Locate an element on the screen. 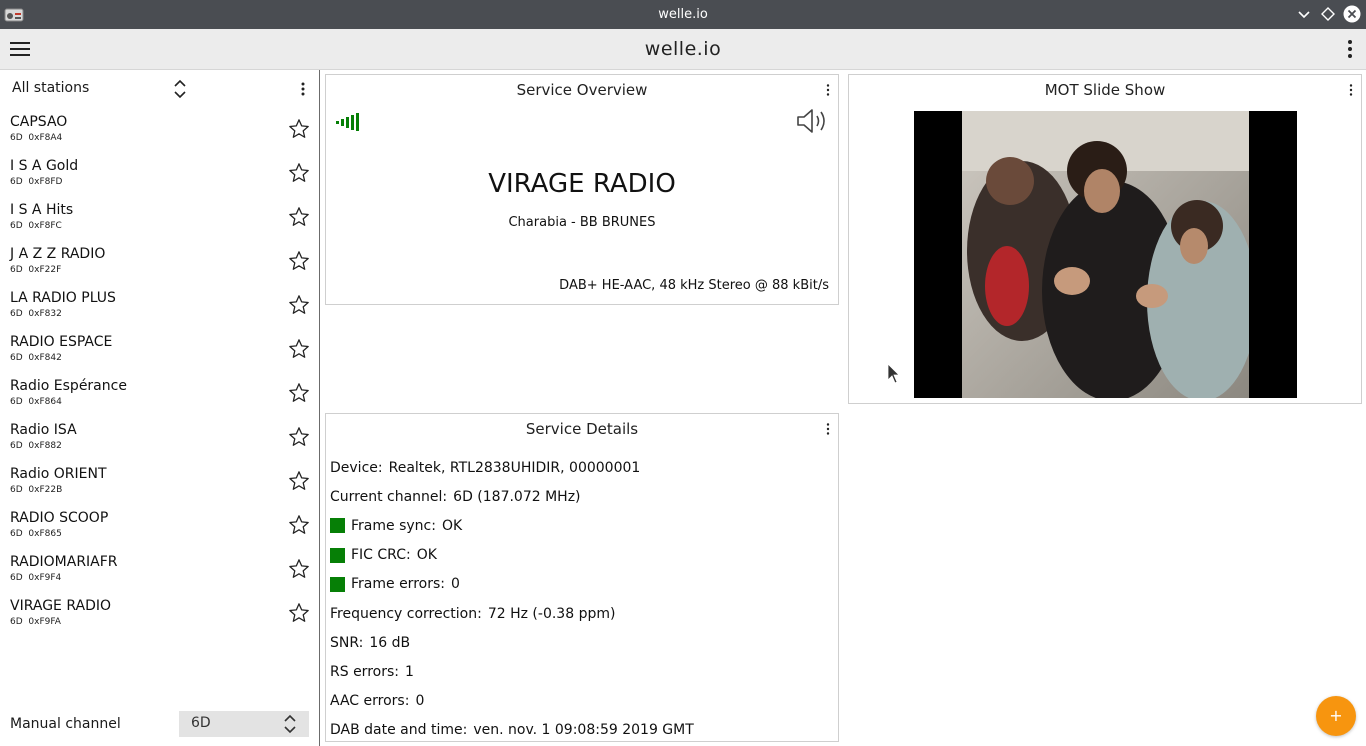 The height and width of the screenshot is (746, 1366). station-service-id: 0xF864 is located at coordinates (45, 402).